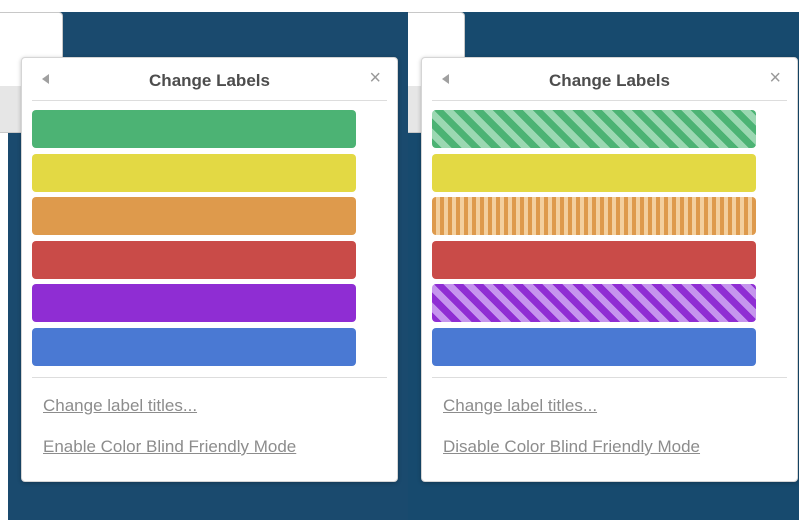 The height and width of the screenshot is (520, 799). What do you see at coordinates (11, 109) in the screenshot?
I see `list-edge-left` at bounding box center [11, 109].